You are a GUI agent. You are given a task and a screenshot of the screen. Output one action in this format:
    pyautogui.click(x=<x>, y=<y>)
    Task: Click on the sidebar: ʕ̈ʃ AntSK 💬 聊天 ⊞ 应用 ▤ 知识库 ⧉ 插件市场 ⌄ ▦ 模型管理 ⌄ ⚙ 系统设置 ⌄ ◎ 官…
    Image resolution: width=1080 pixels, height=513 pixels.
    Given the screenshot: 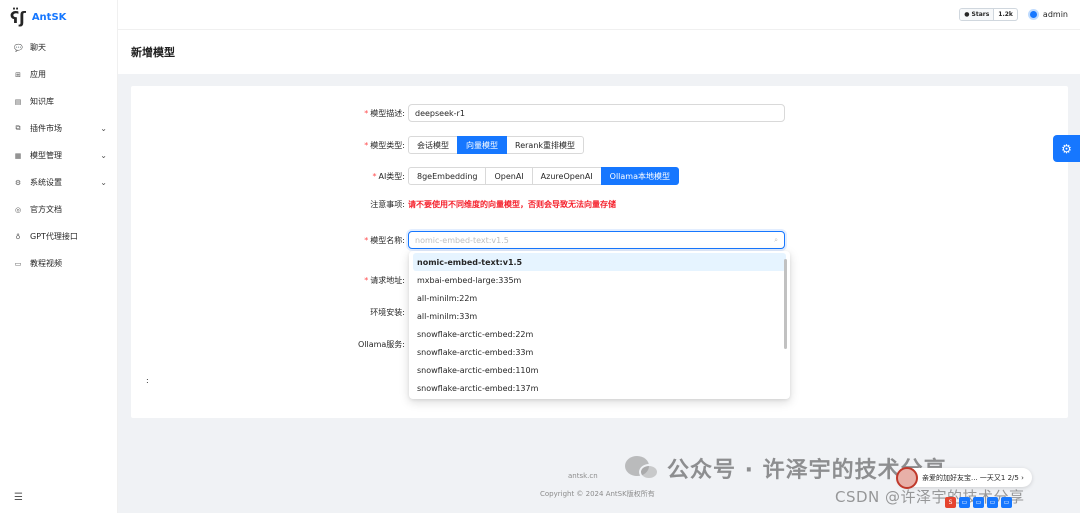 What is the action you would take?
    pyautogui.click(x=59, y=256)
    